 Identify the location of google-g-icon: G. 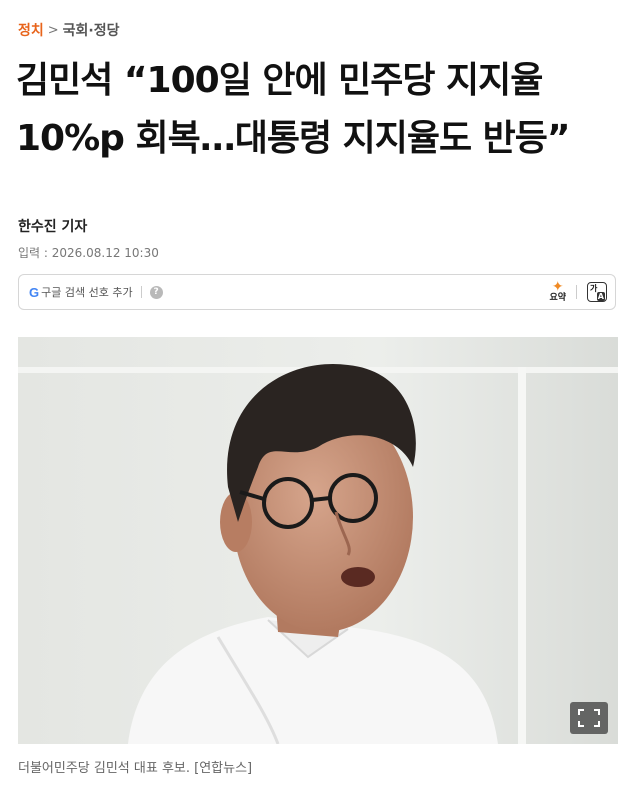
(34, 292).